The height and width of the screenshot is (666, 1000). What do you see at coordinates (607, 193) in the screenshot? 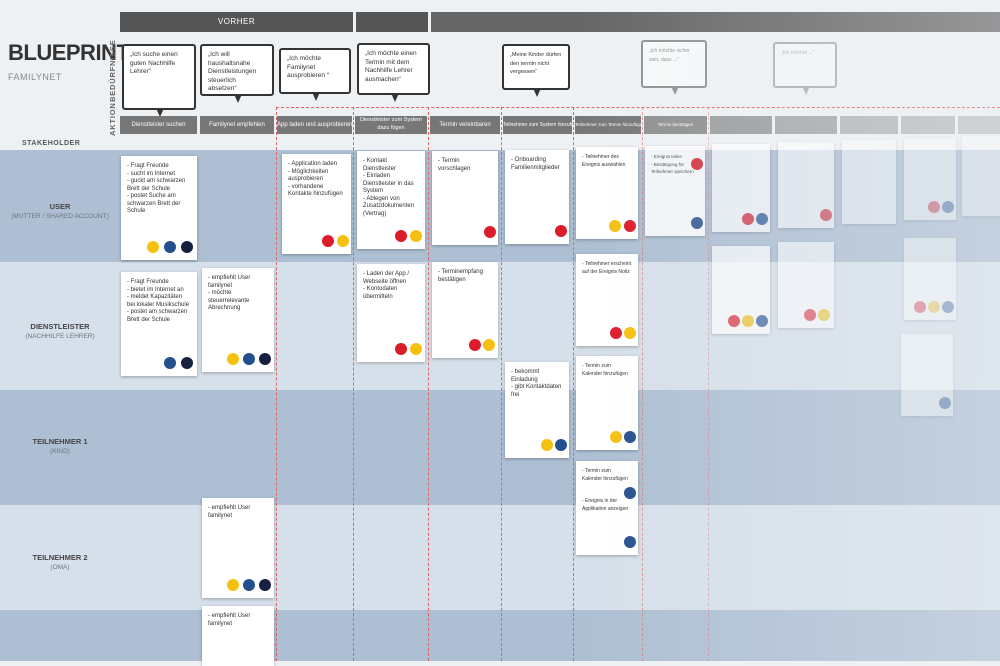
I see `card-user-teilnehmer-auswaehlen: - Teilnehmer des Ereignis auswählen` at bounding box center [607, 193].